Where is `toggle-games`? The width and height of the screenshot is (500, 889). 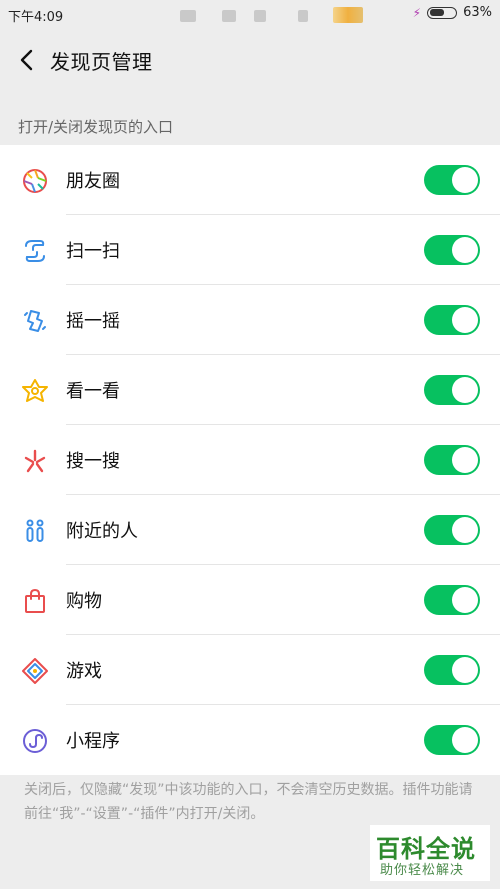
toggle-games is located at coordinates (452, 670).